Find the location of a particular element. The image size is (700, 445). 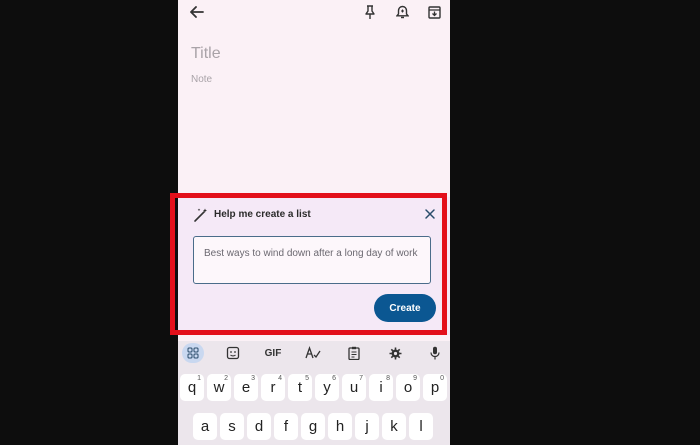

key-number-hint: 4 is located at coordinates (280, 378).